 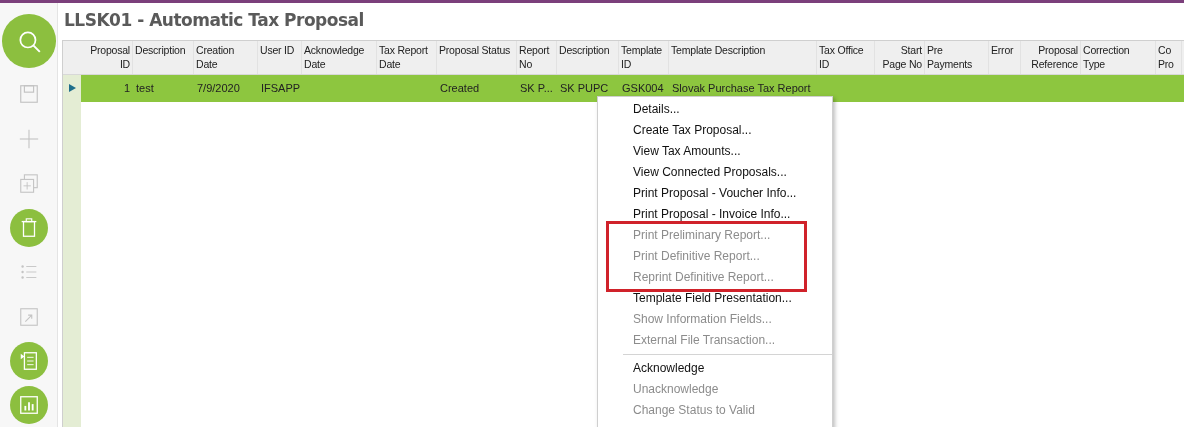 What do you see at coordinates (644, 57) in the screenshot?
I see `column-header: Template ID` at bounding box center [644, 57].